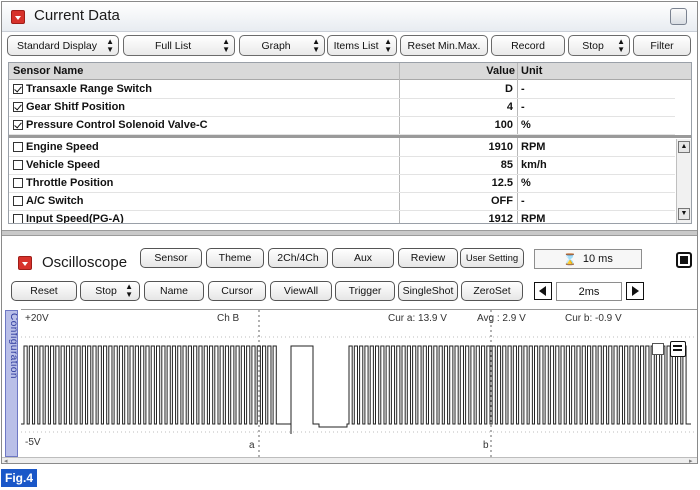  What do you see at coordinates (534, 165) in the screenshot?
I see `sensor-unit: km/h` at bounding box center [534, 165].